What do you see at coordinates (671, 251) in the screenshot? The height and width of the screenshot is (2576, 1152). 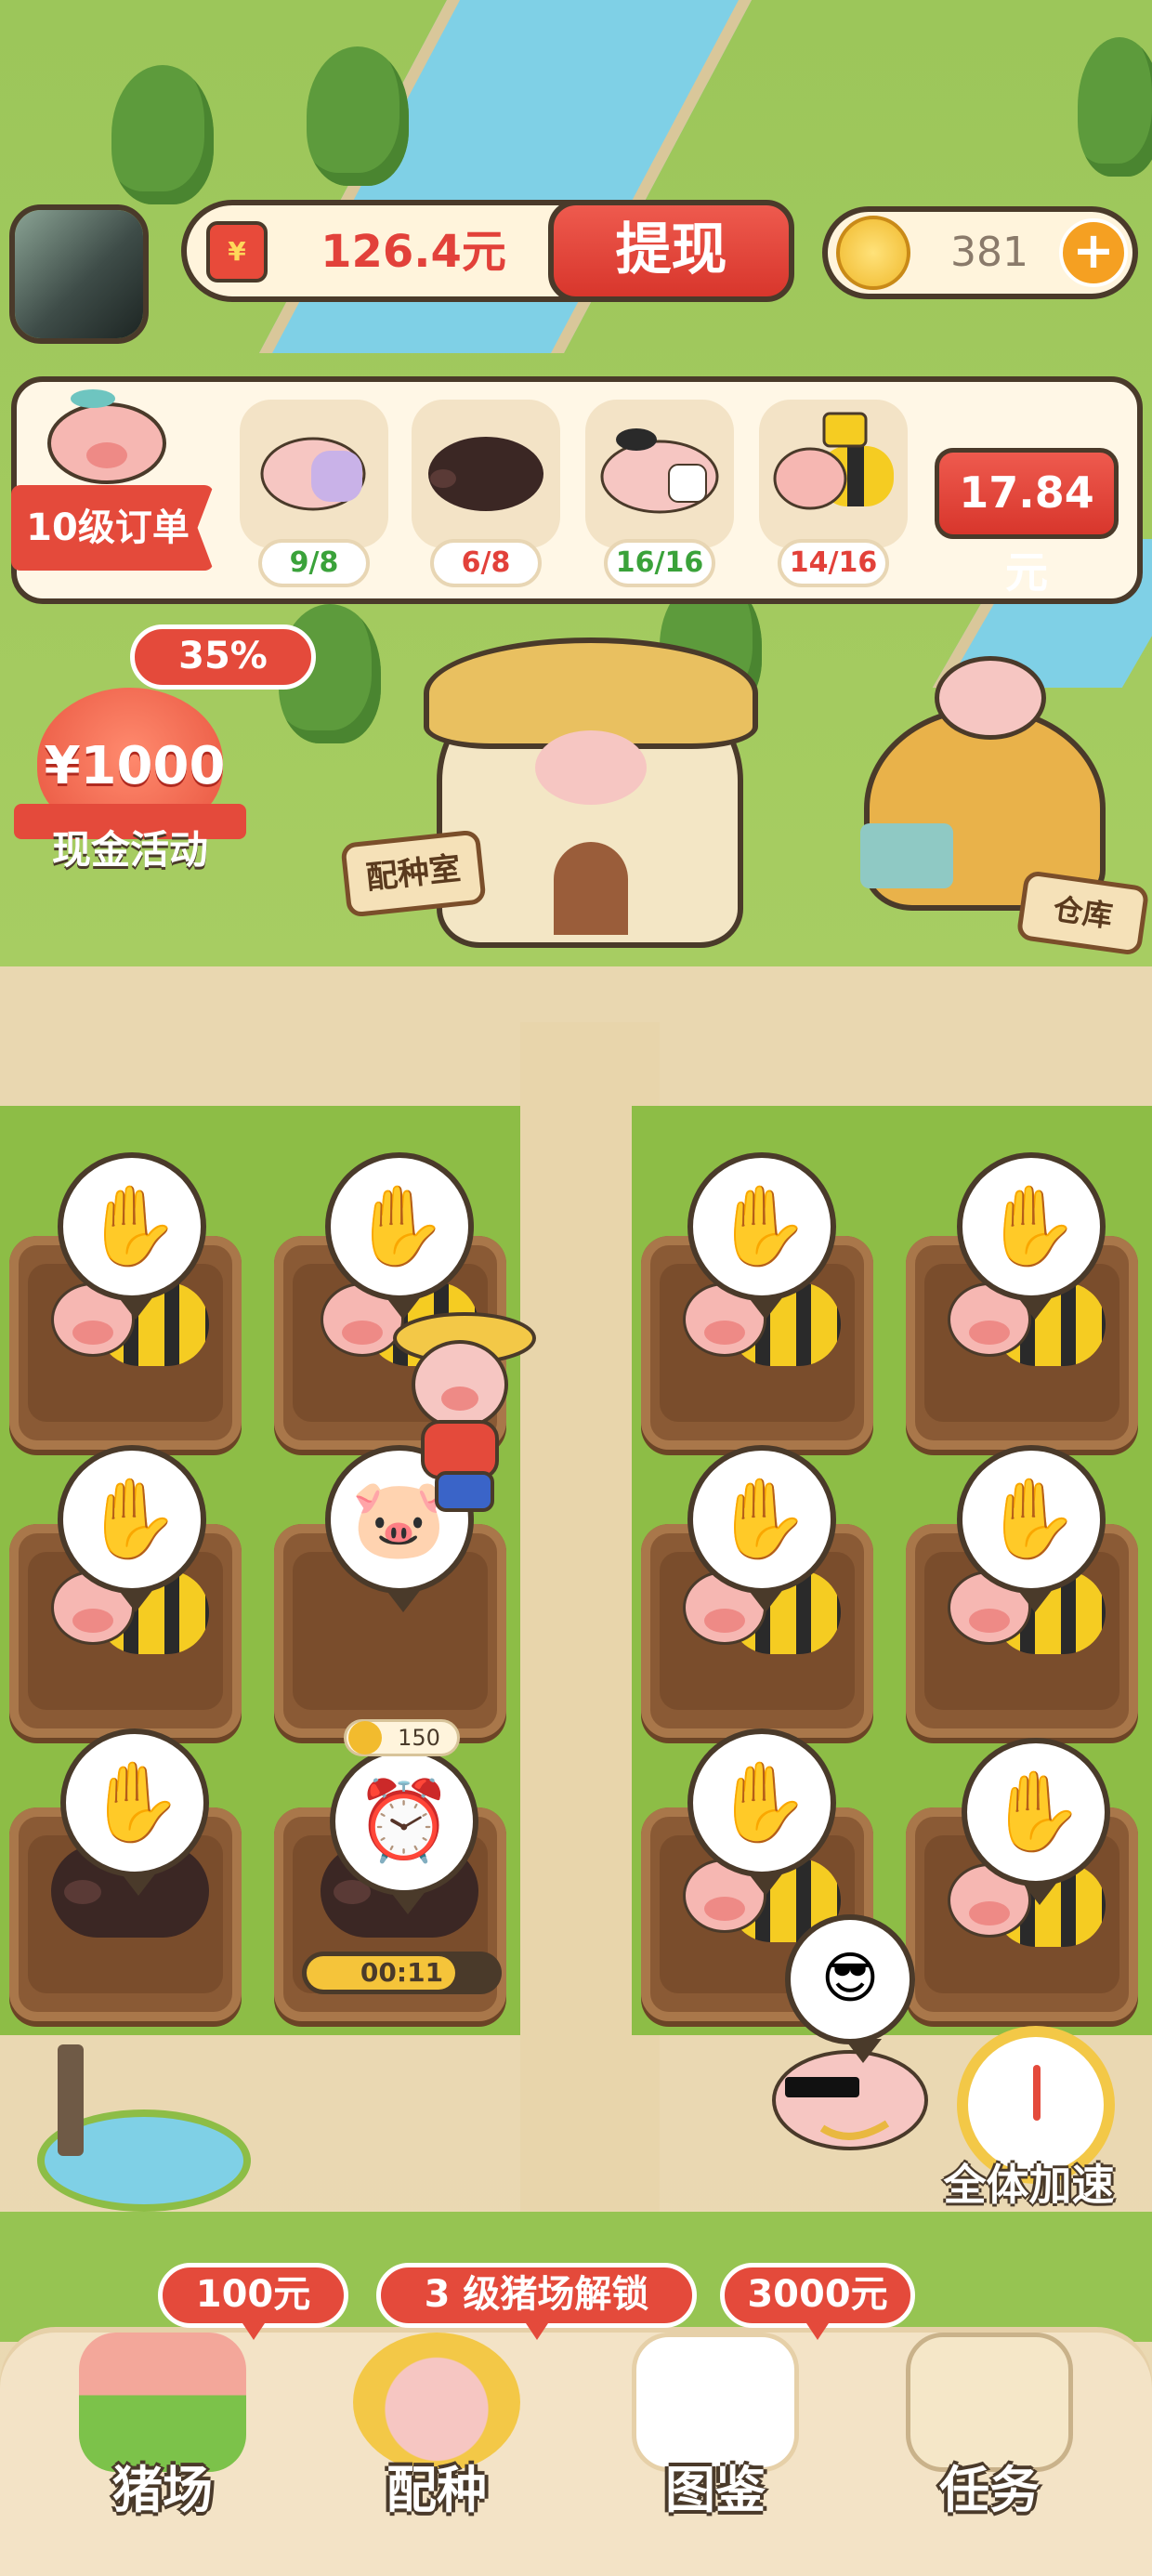 I see `withdraw-button: 提现` at bounding box center [671, 251].